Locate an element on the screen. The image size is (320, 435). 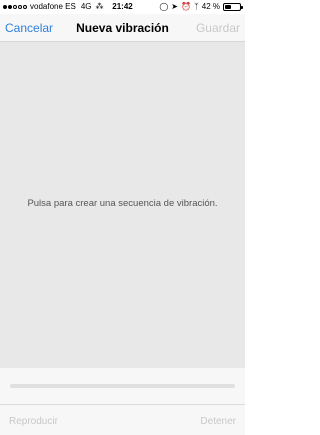
location-icon: ➤ is located at coordinates (174, 6).